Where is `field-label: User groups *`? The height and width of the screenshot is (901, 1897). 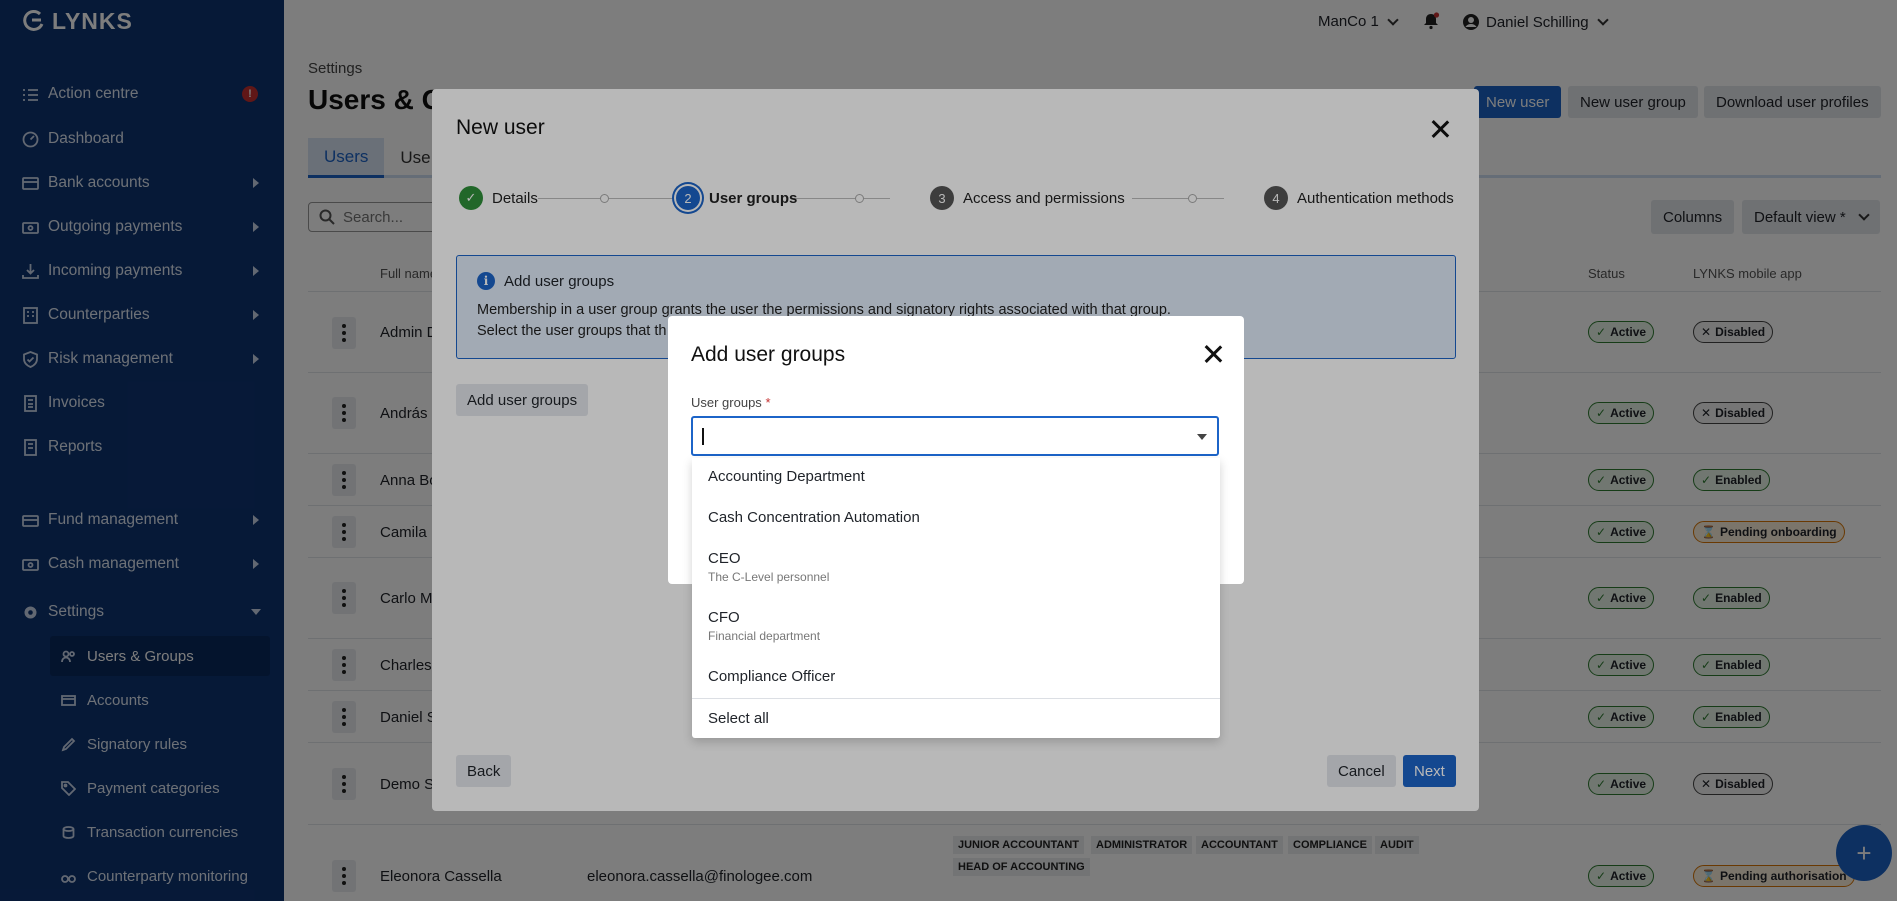
field-label: User groups * is located at coordinates (731, 402).